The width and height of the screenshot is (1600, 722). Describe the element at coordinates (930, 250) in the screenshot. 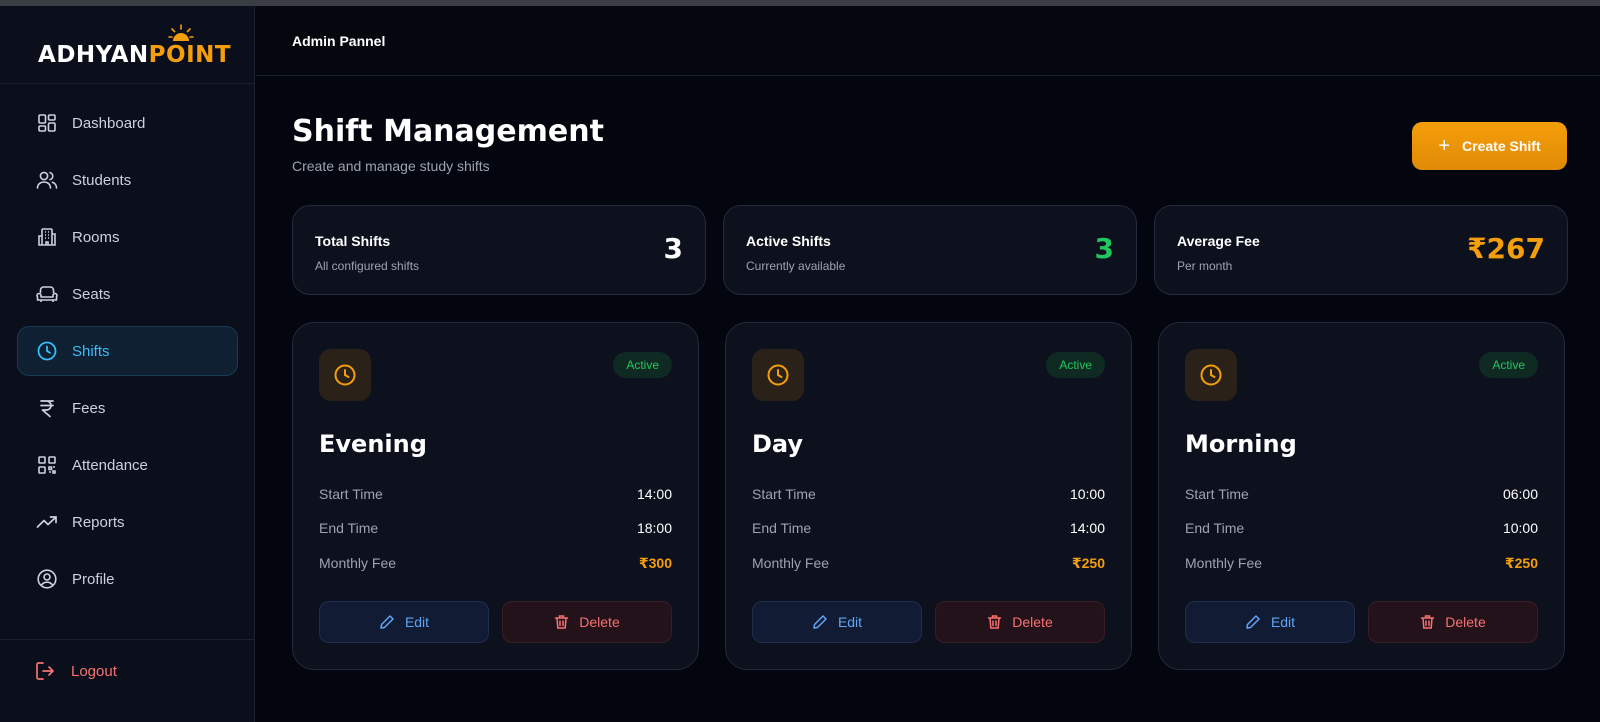

I see `stat-card-active-shifts: Active Shifts Currently available 3` at that location.